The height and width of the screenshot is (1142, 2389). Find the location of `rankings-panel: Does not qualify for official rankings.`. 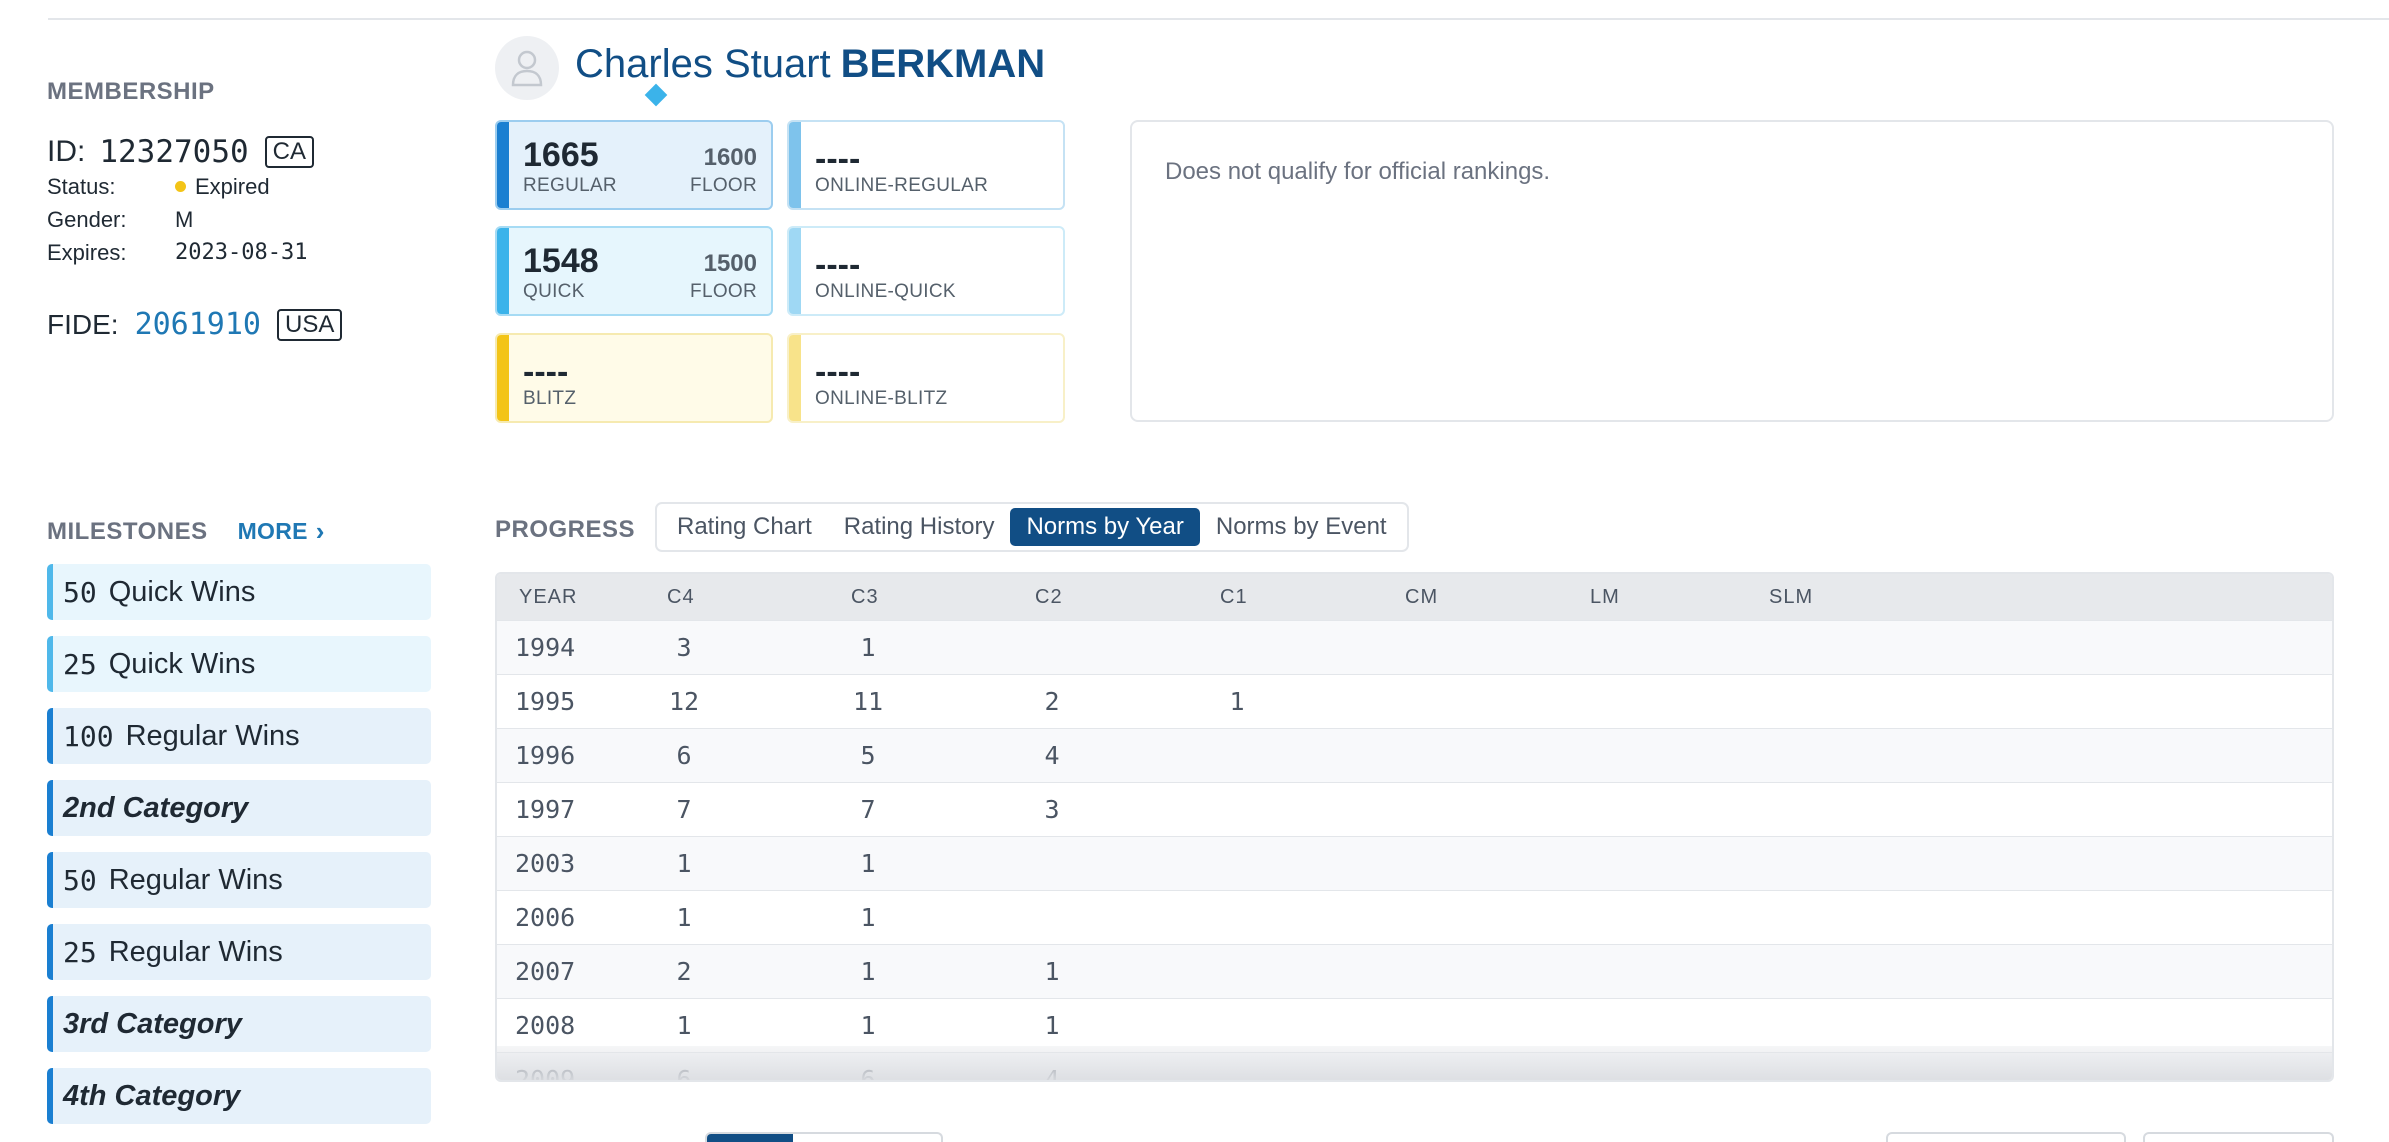

rankings-panel: Does not qualify for official rankings. is located at coordinates (1732, 271).